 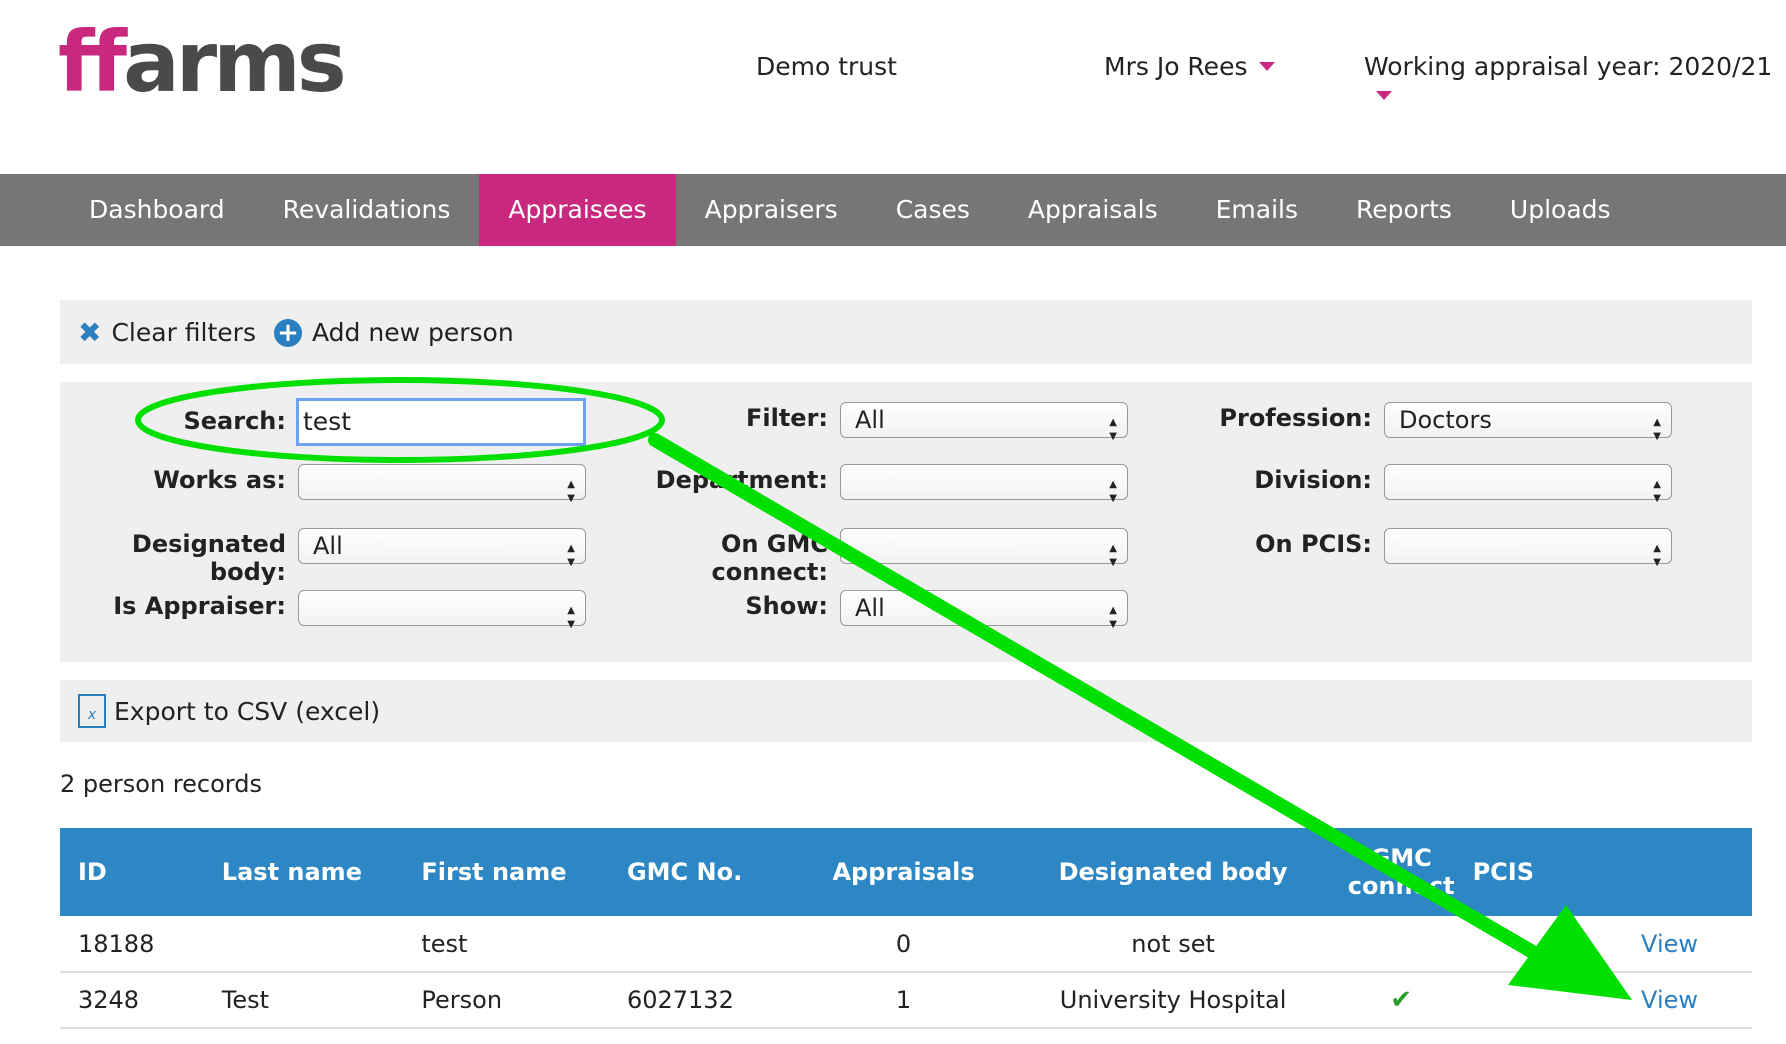 What do you see at coordinates (441, 422) in the screenshot?
I see `search-input: test` at bounding box center [441, 422].